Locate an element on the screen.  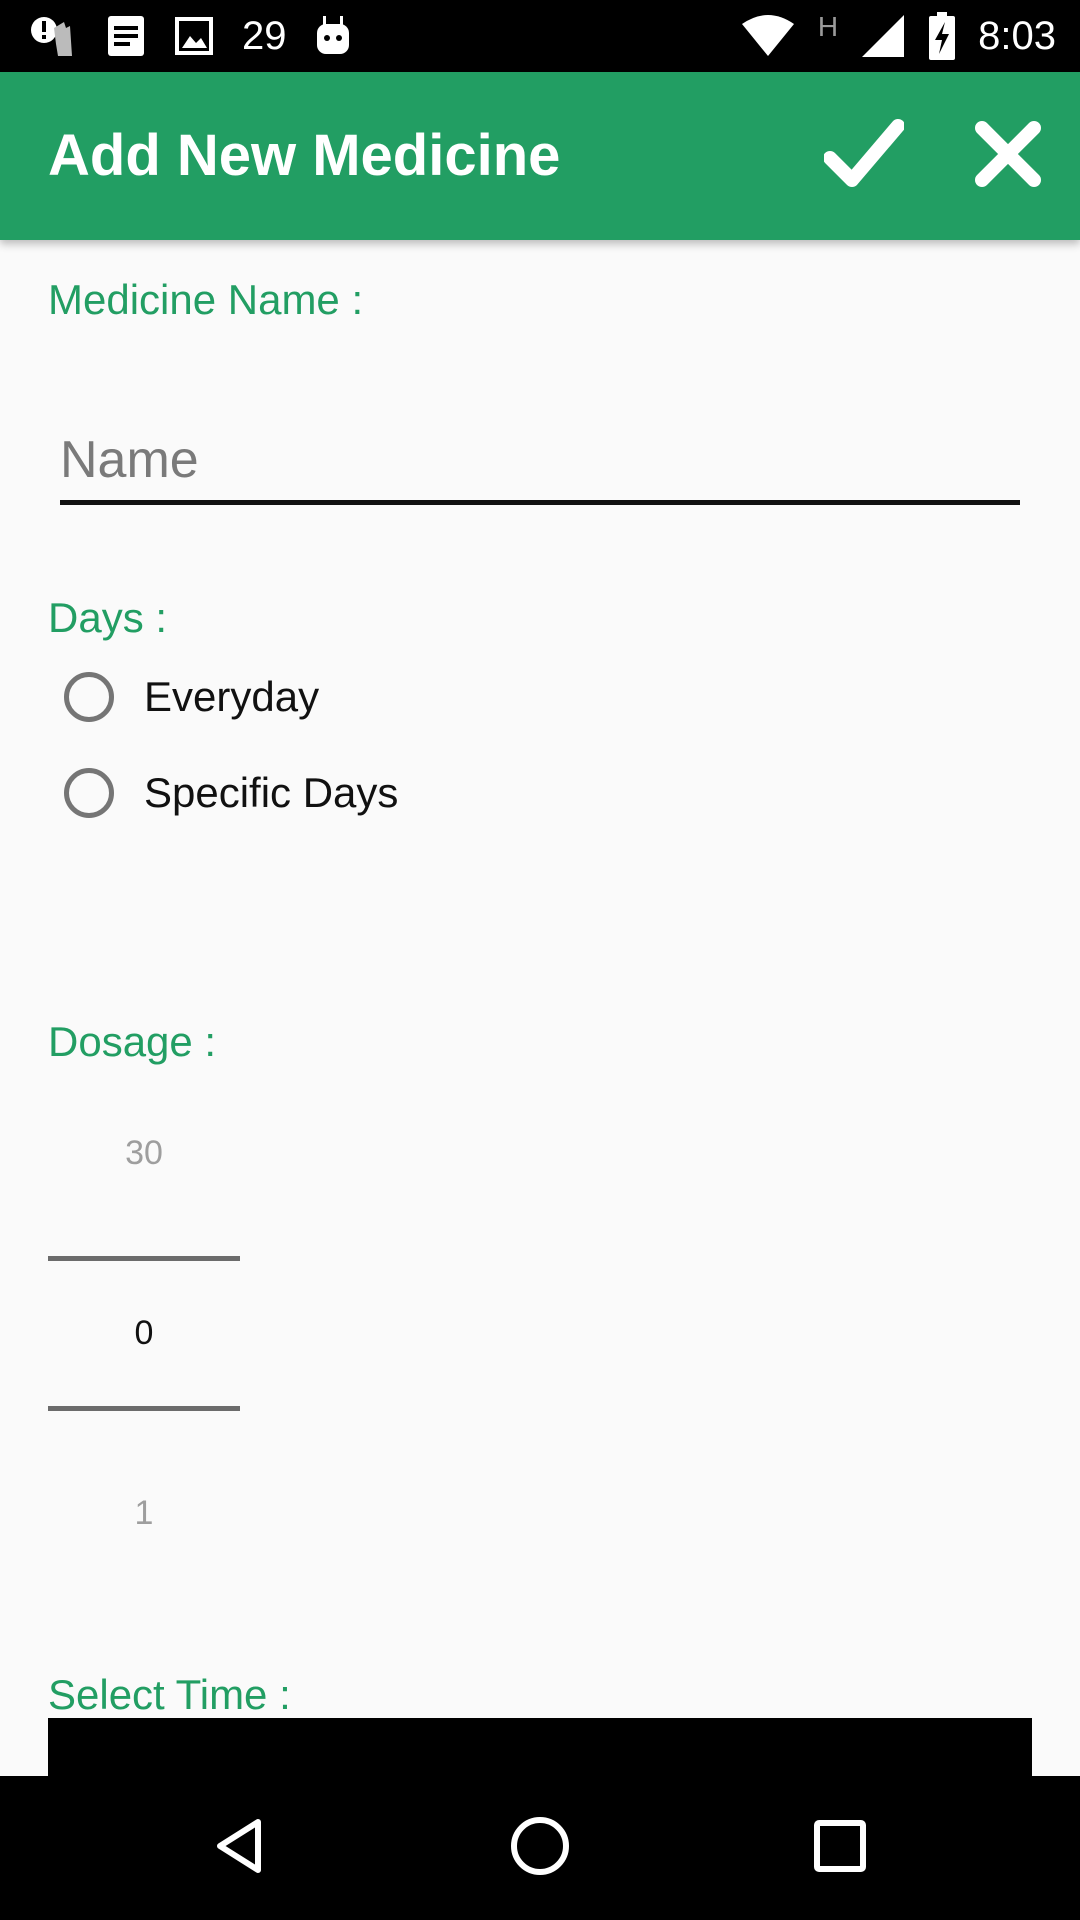
picker-selected-value: 0 is located at coordinates (144, 1333).